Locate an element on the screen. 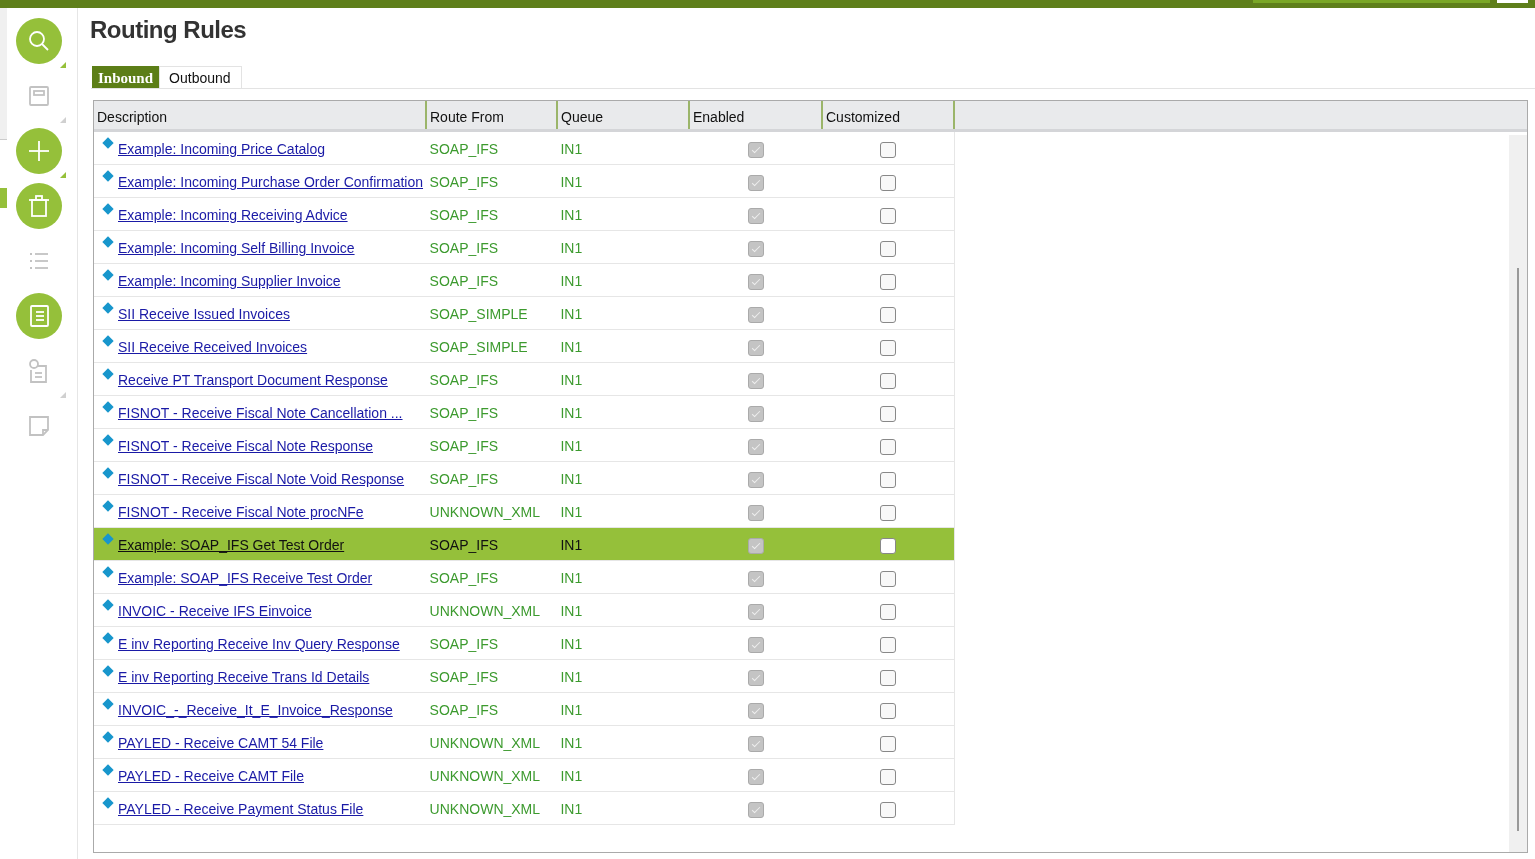  description-link: INVOIC_-_Receive_It_E_Invoice_Response is located at coordinates (255, 710).